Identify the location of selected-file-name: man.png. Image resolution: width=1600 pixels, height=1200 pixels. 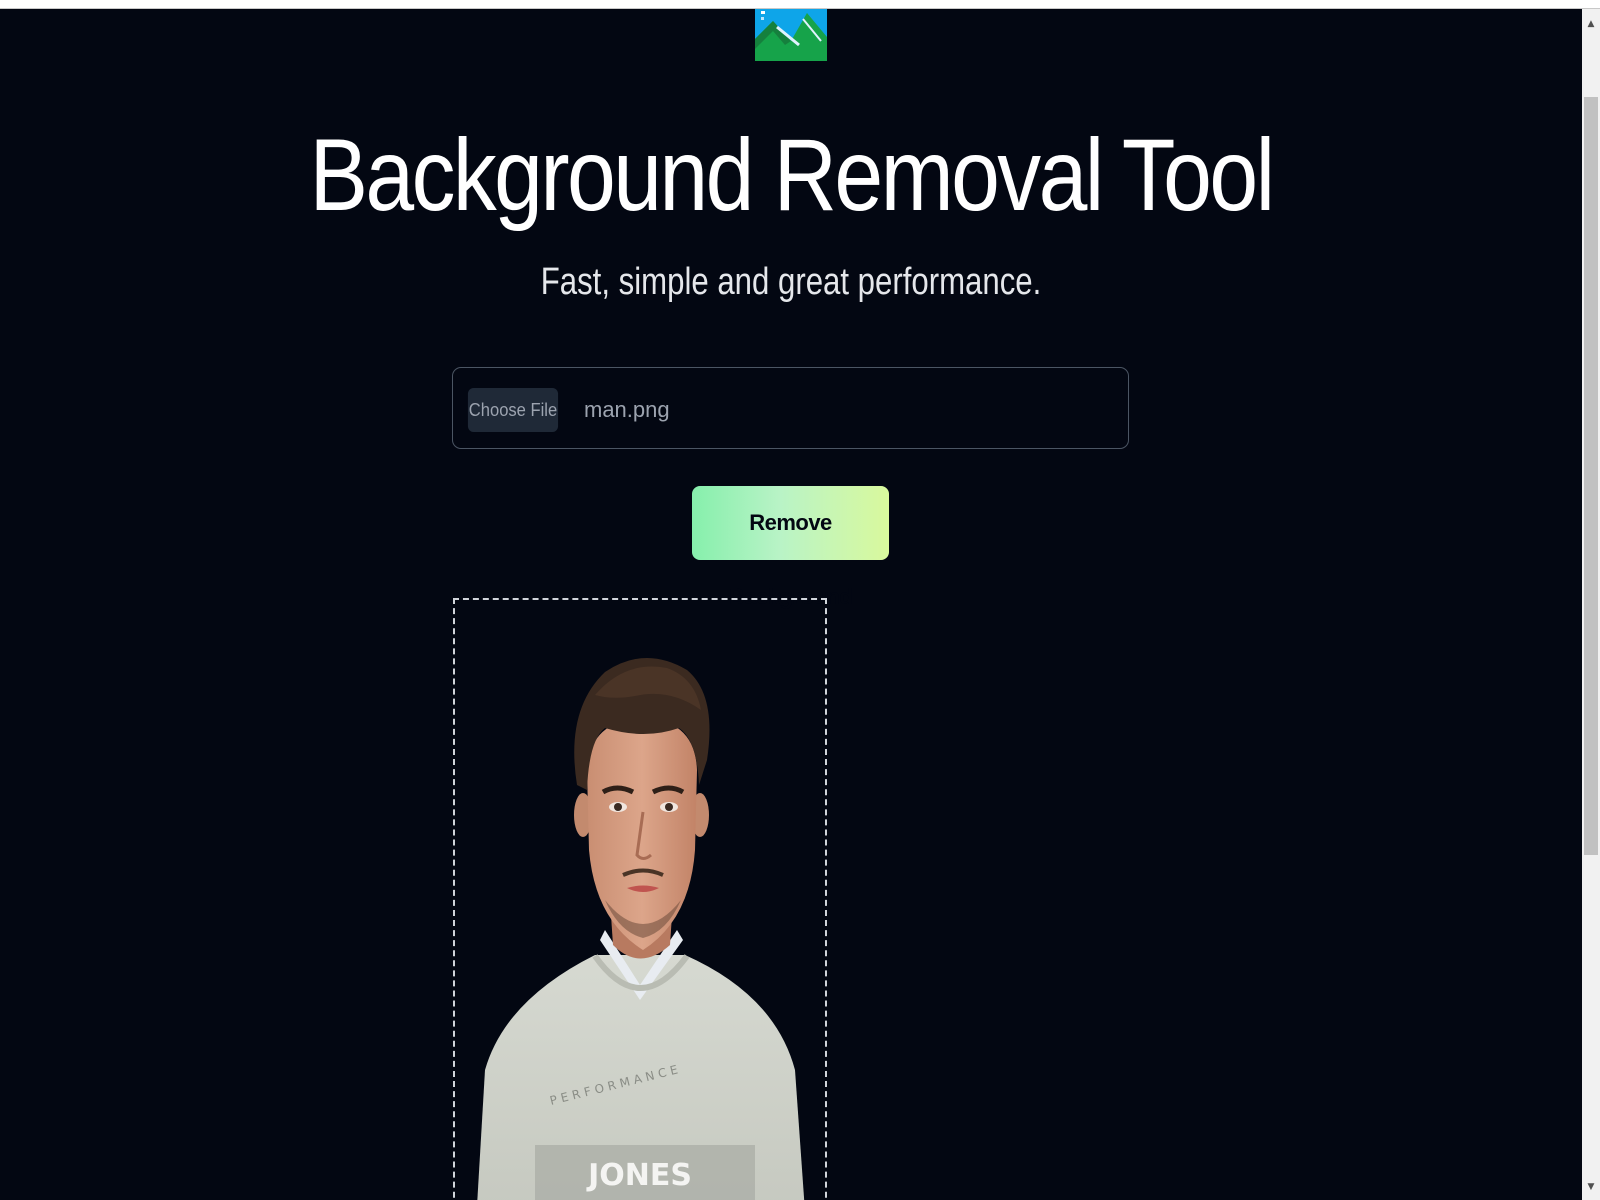
(627, 409).